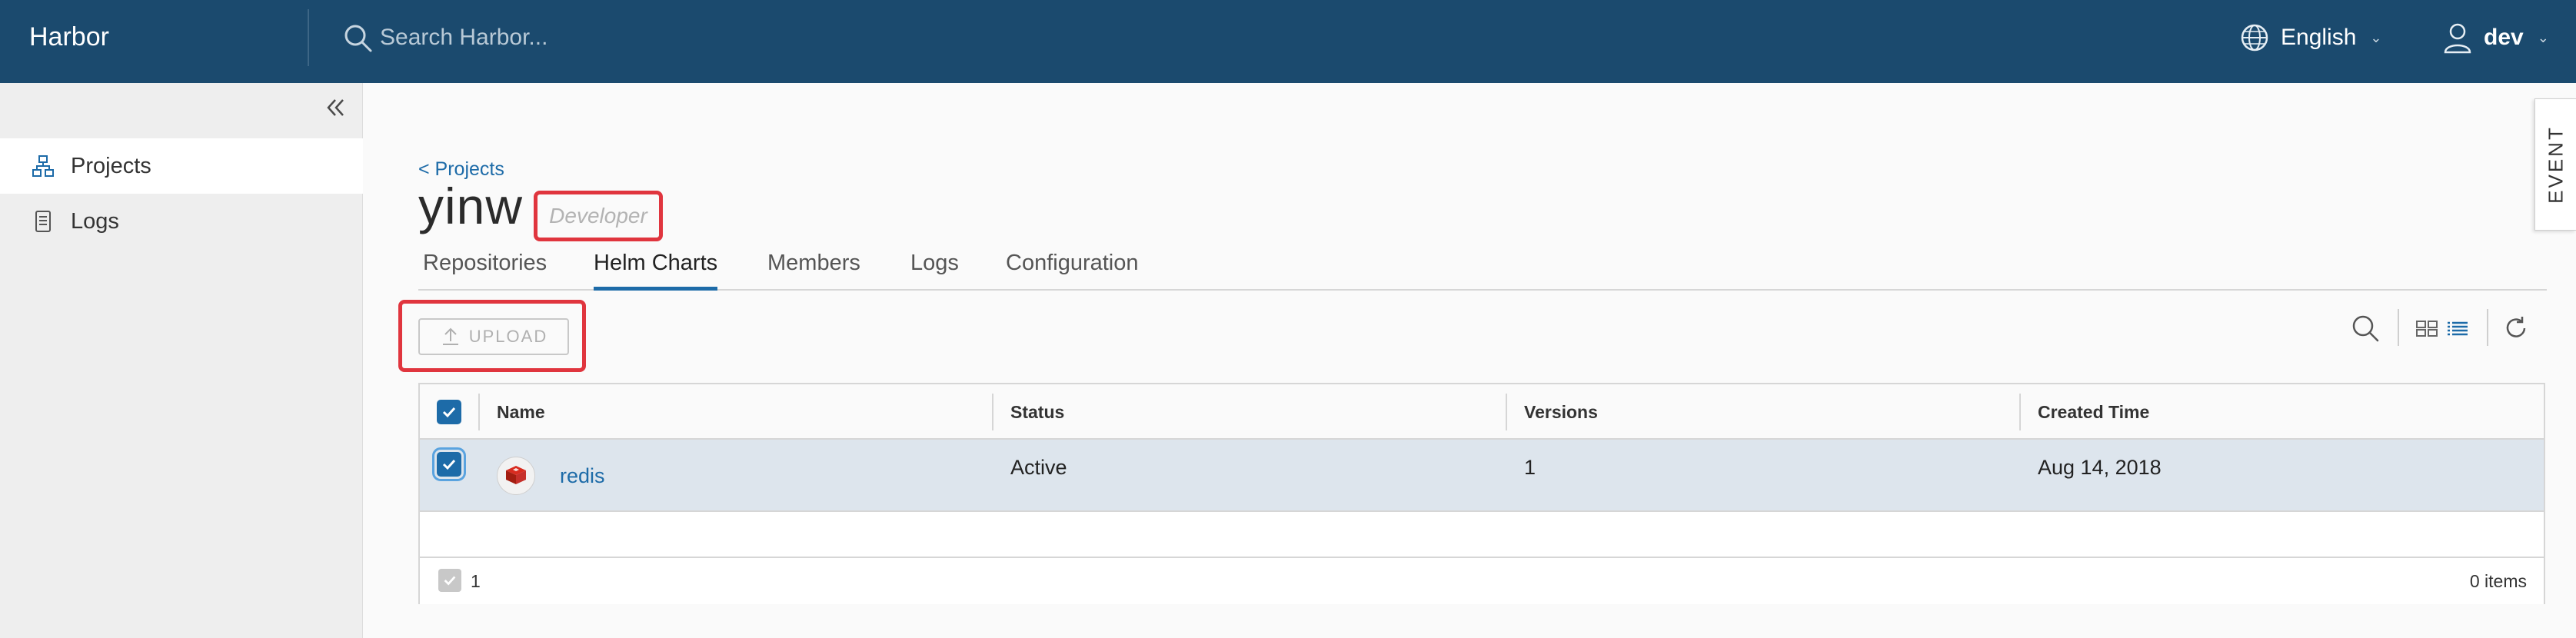 The height and width of the screenshot is (638, 2576). Describe the element at coordinates (1561, 412) in the screenshot. I see `column-header-versions: Versions` at that location.